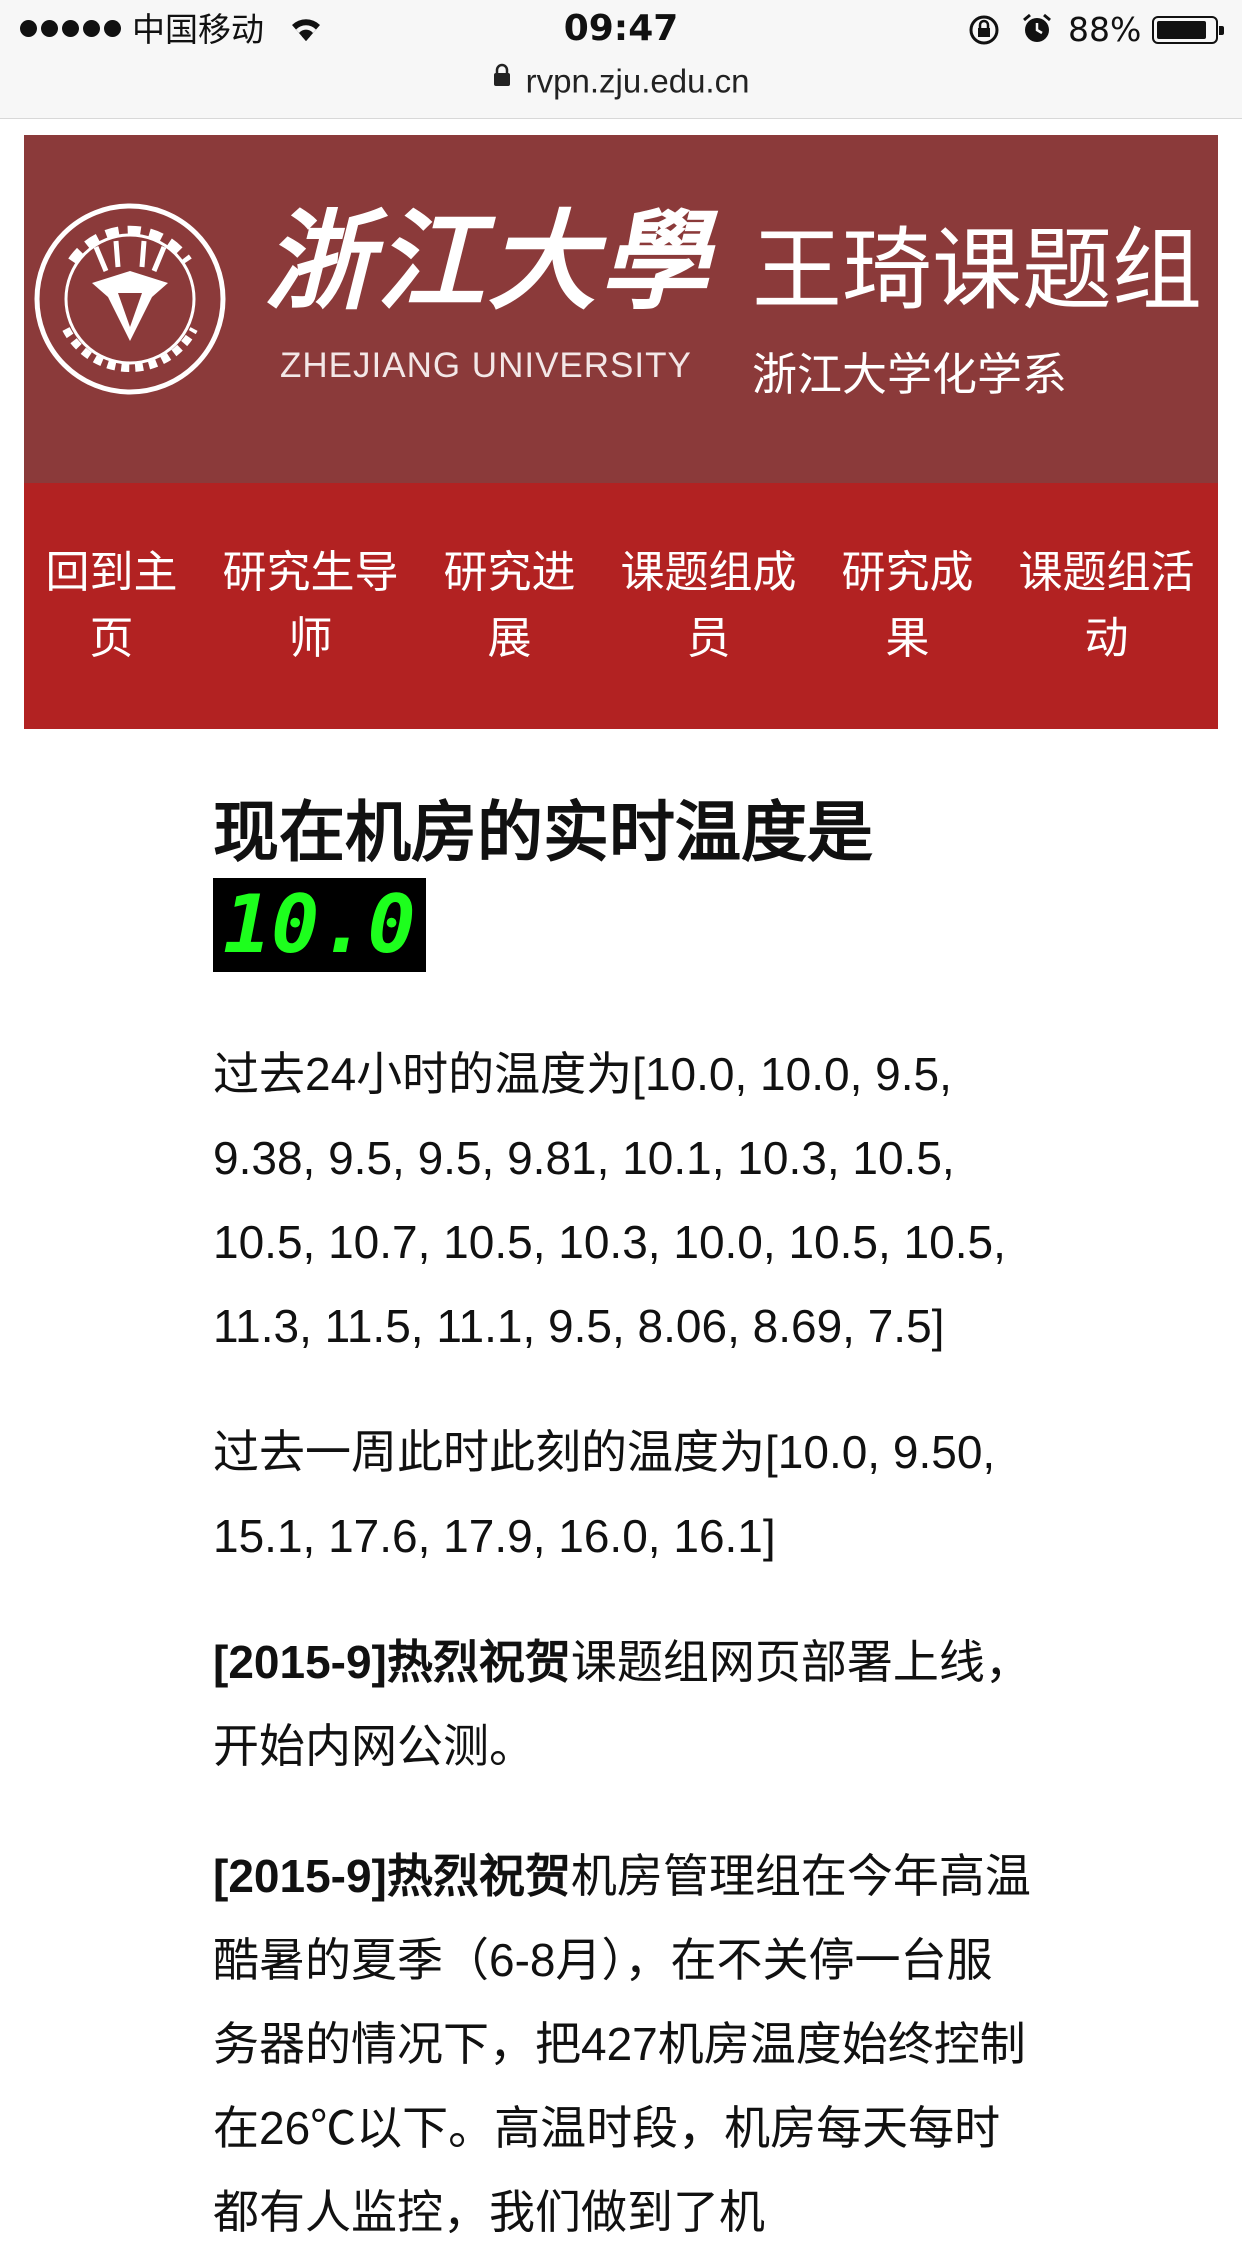 The image size is (1242, 2254). Describe the element at coordinates (1037, 31) in the screenshot. I see `alarm-clock-icon` at that location.